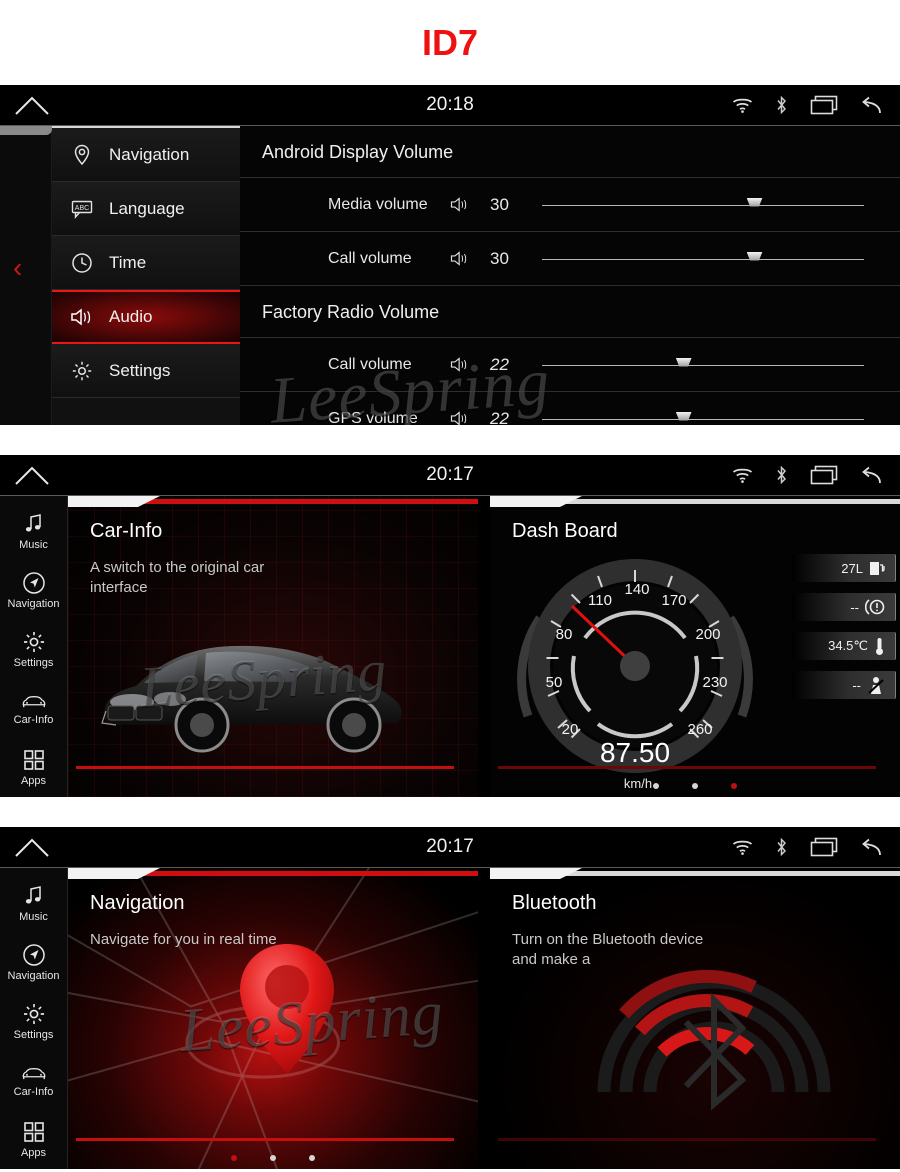 This screenshot has width=900, height=1172. What do you see at coordinates (33, 1035) in the screenshot?
I see `sidebar-item-label: Settings` at bounding box center [33, 1035].